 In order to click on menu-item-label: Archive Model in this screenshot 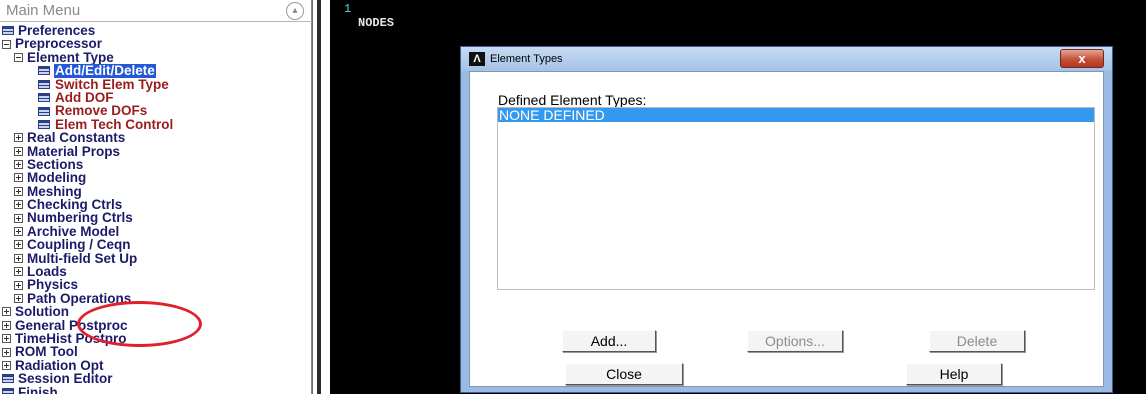, I will do `click(73, 231)`.